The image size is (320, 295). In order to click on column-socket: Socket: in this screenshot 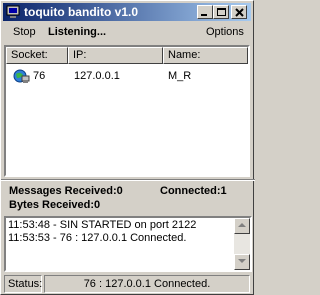, I will do `click(37, 55)`.